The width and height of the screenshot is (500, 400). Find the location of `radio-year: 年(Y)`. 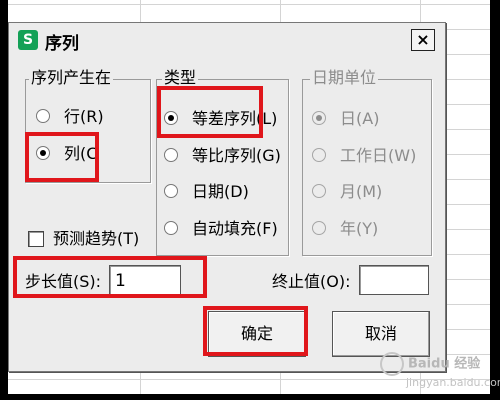

radio-year: 年(Y) is located at coordinates (345, 229).